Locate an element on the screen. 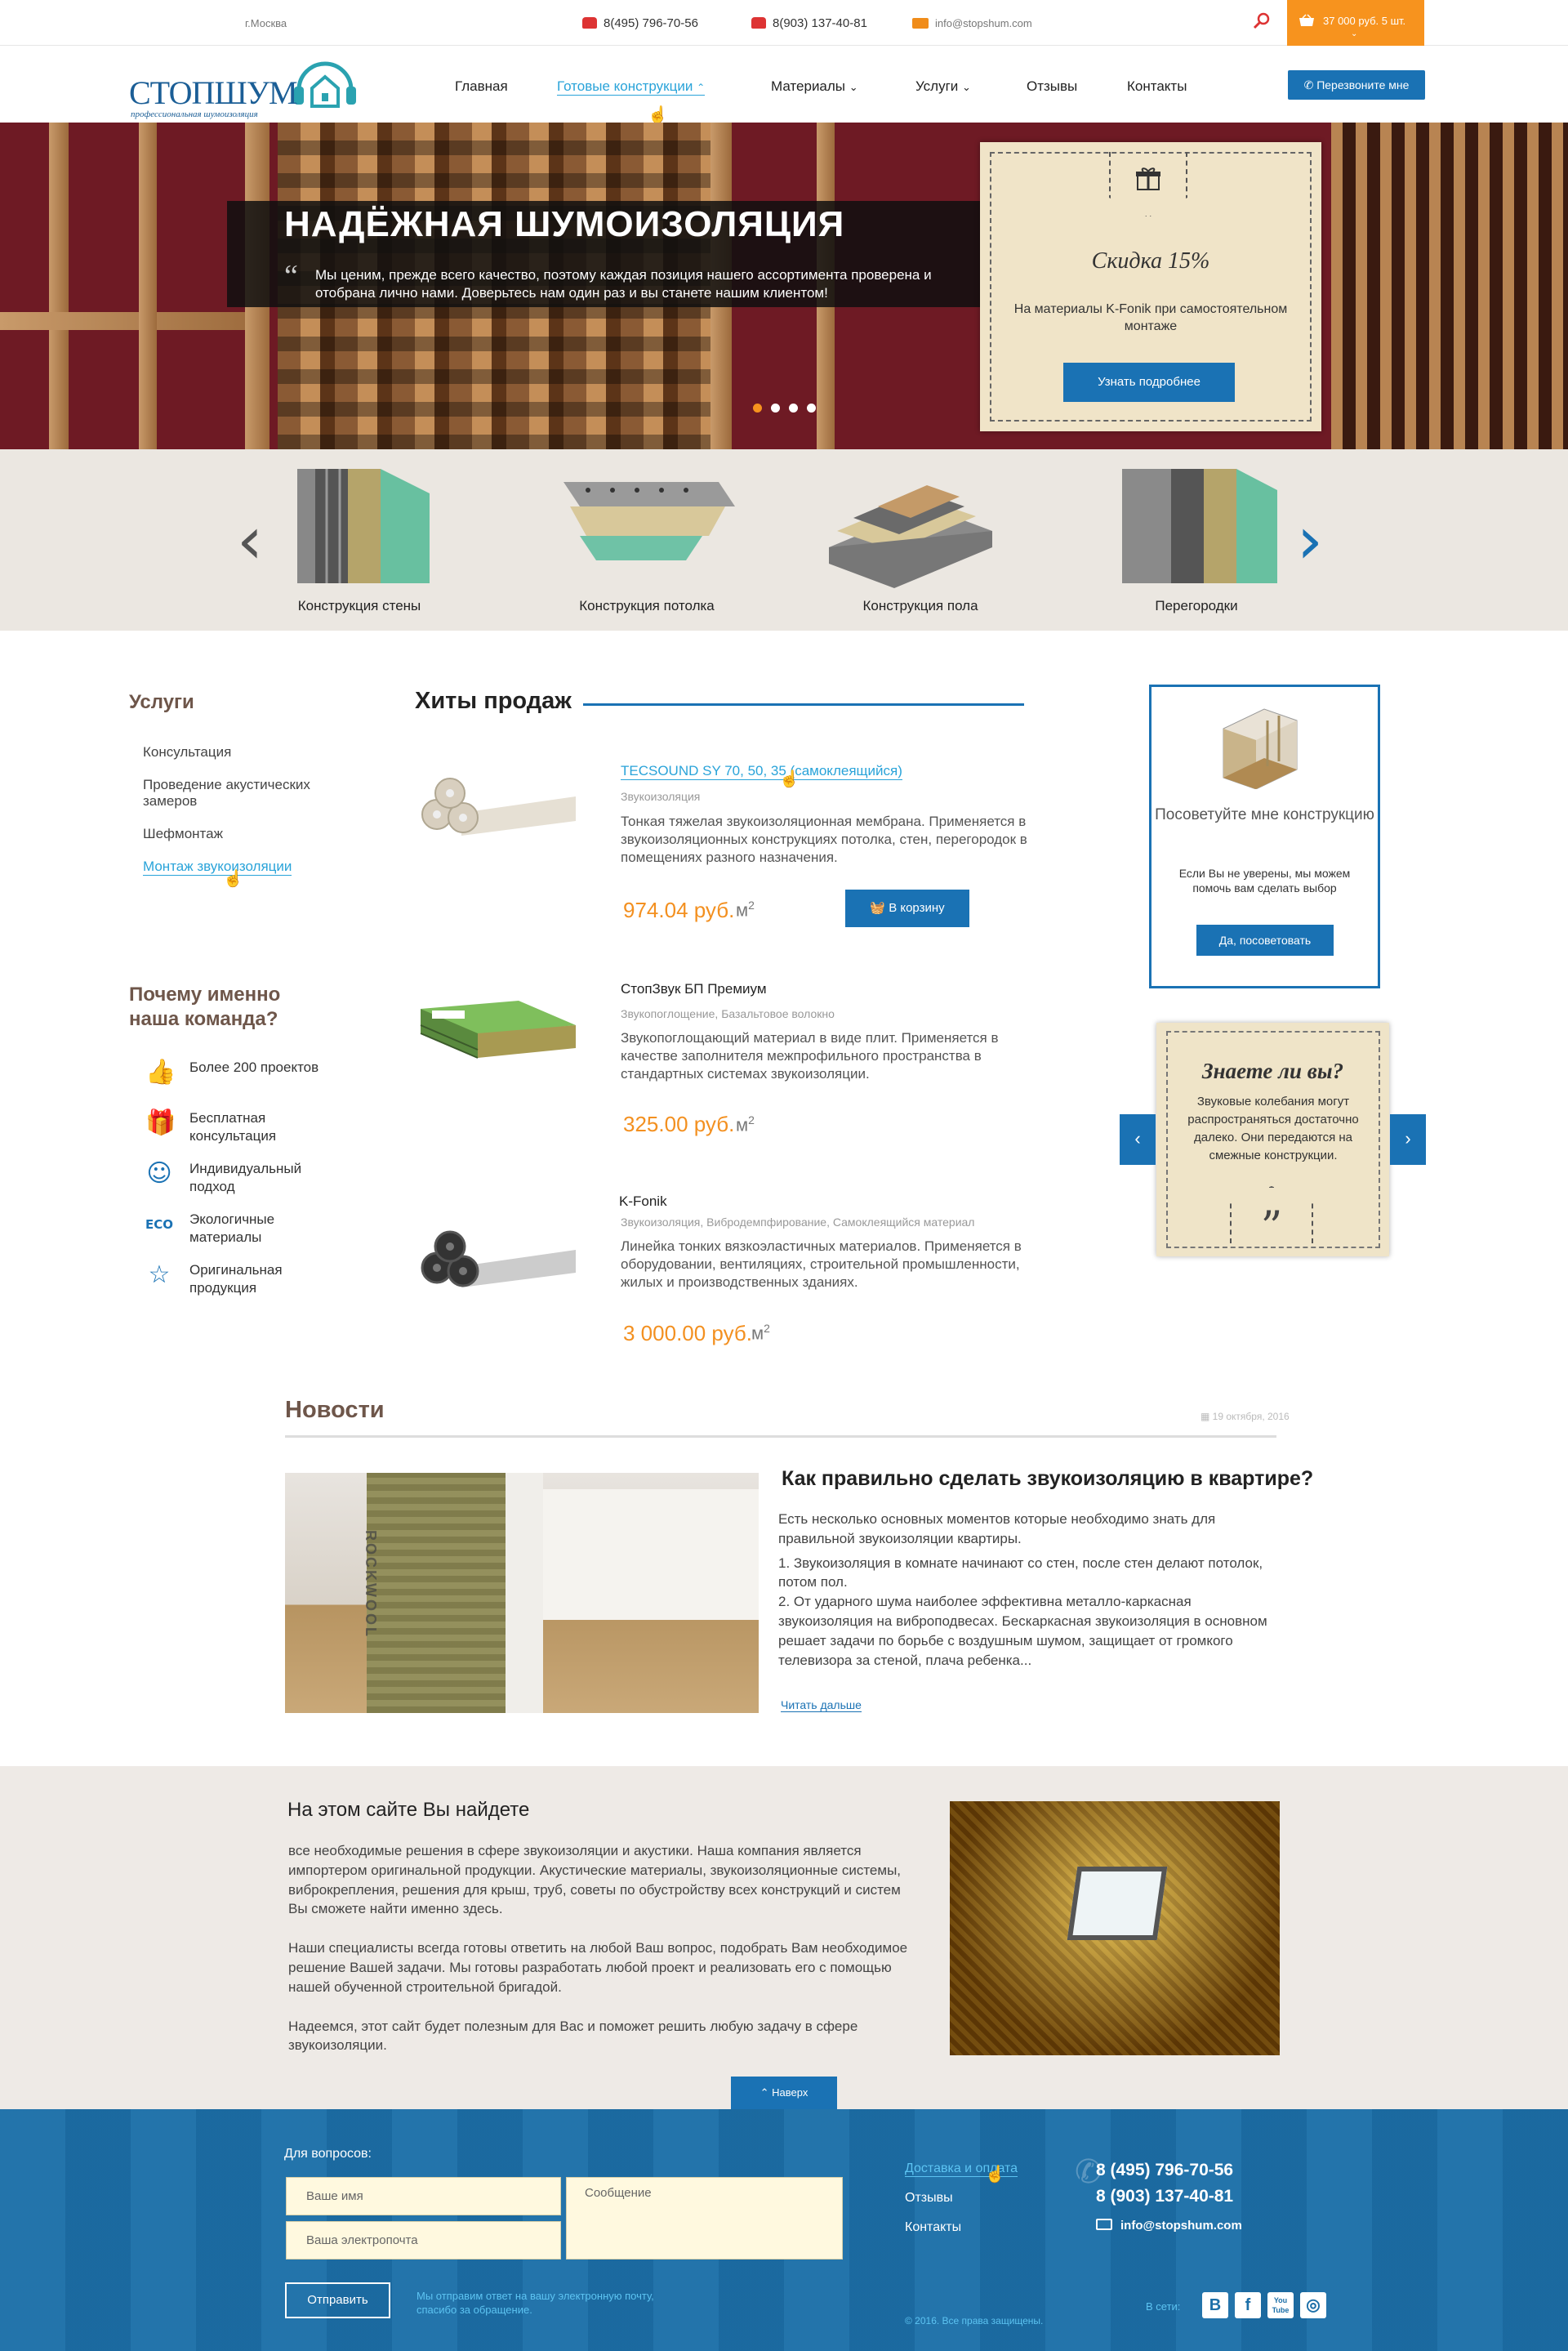  why-item-eco: Экологичные материалы is located at coordinates (232, 1228).